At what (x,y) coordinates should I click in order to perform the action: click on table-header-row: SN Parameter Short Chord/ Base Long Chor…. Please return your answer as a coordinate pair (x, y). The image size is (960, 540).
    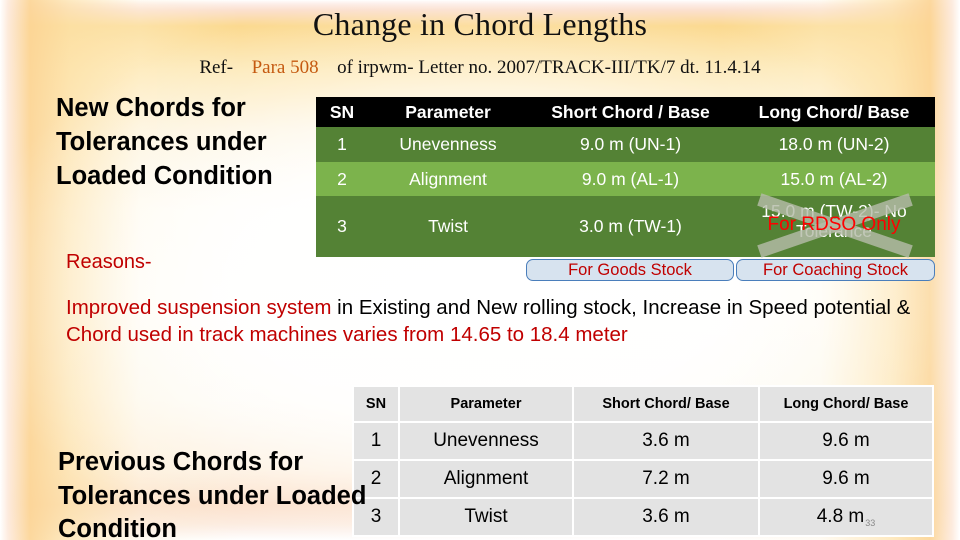
    Looking at the image, I should click on (643, 404).